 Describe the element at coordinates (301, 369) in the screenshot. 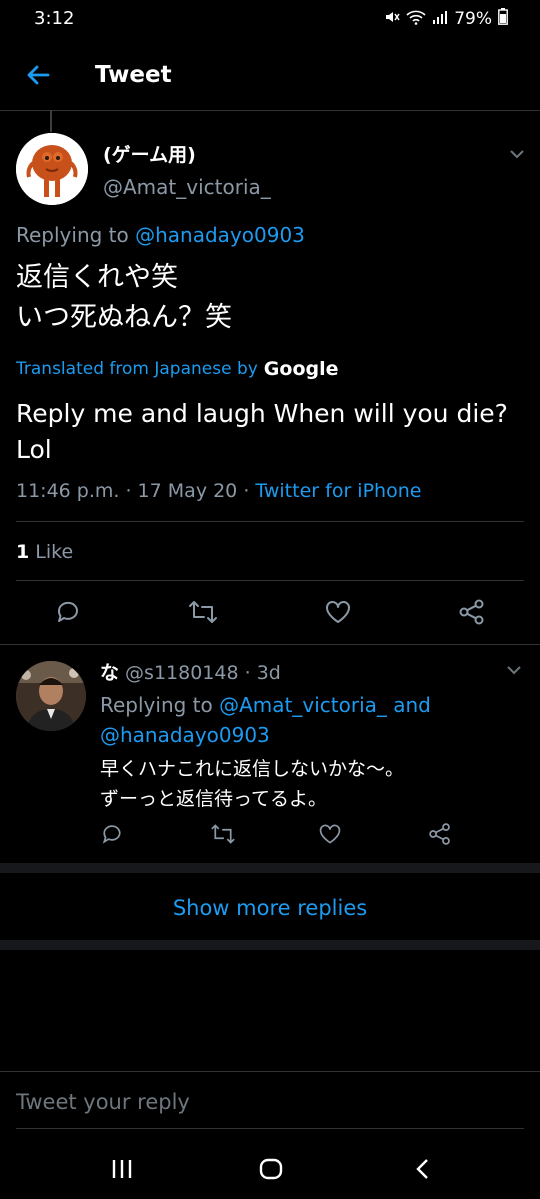

I see `google-logo: Google` at that location.